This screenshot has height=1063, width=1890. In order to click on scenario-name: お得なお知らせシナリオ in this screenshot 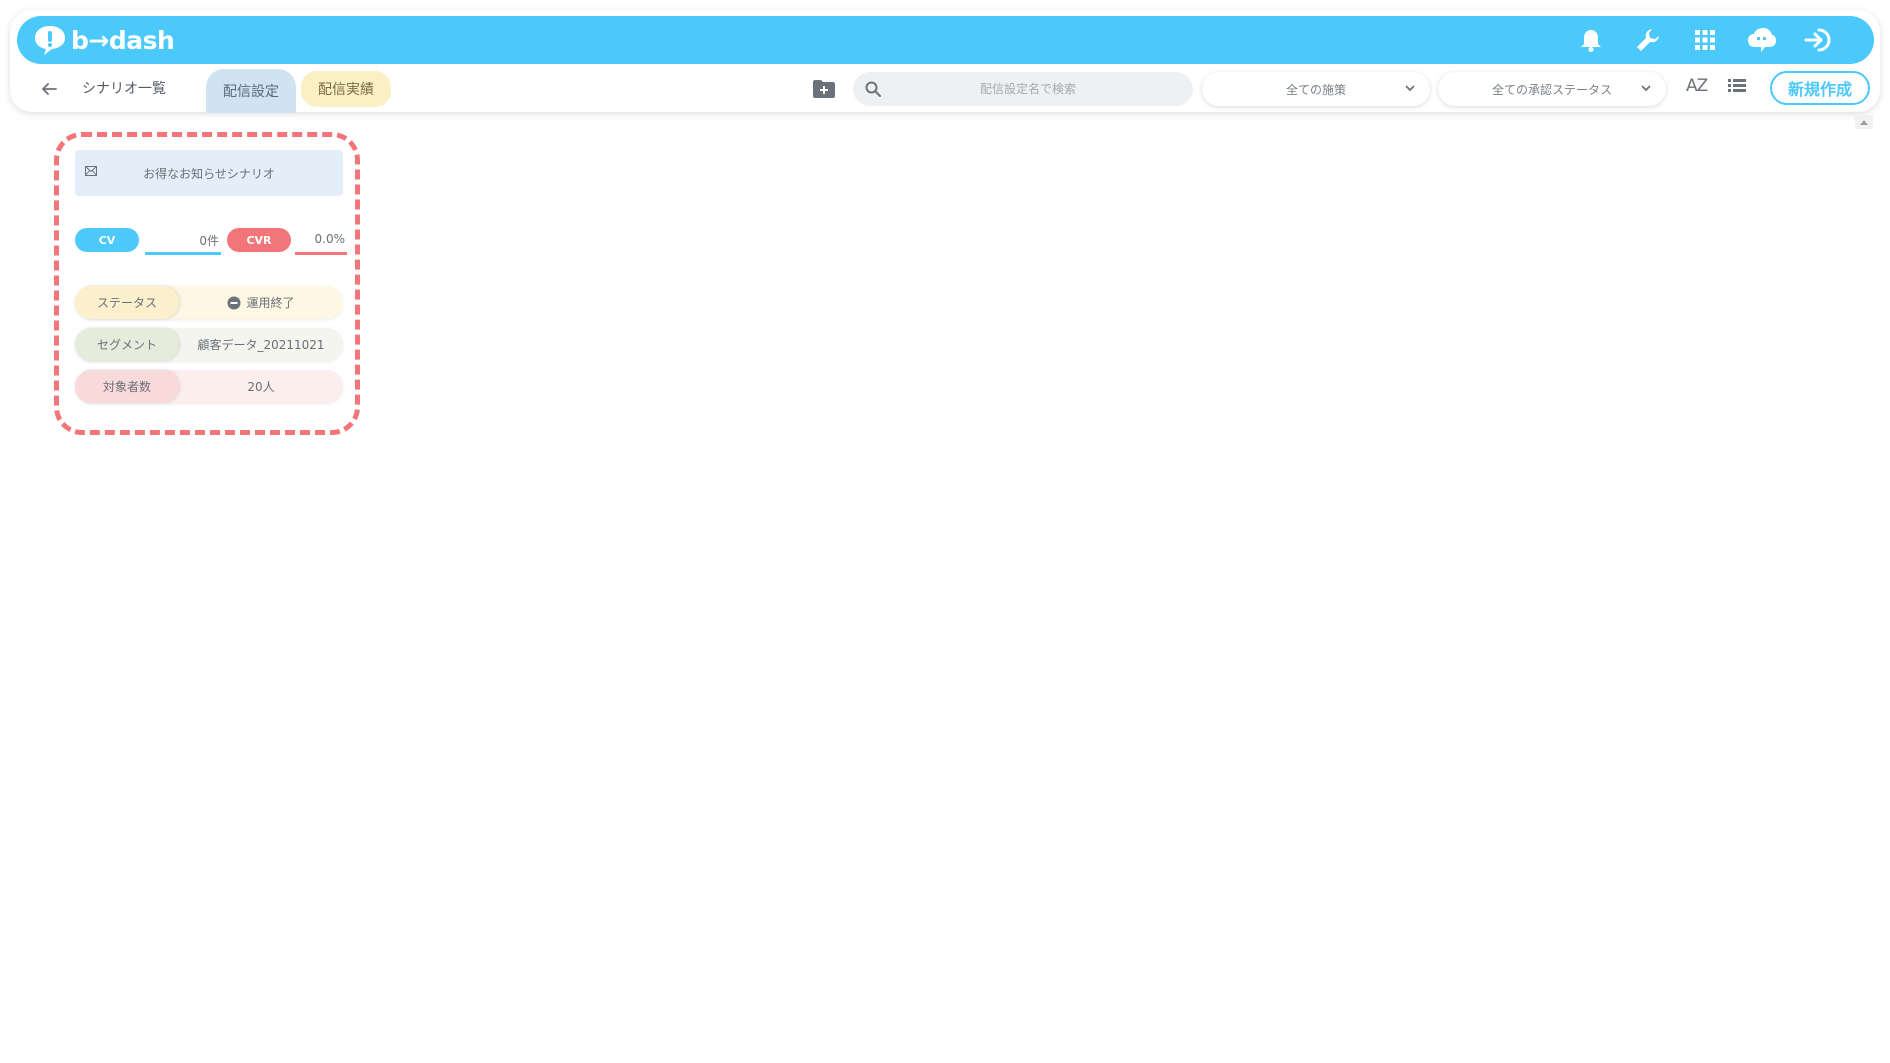, I will do `click(209, 173)`.